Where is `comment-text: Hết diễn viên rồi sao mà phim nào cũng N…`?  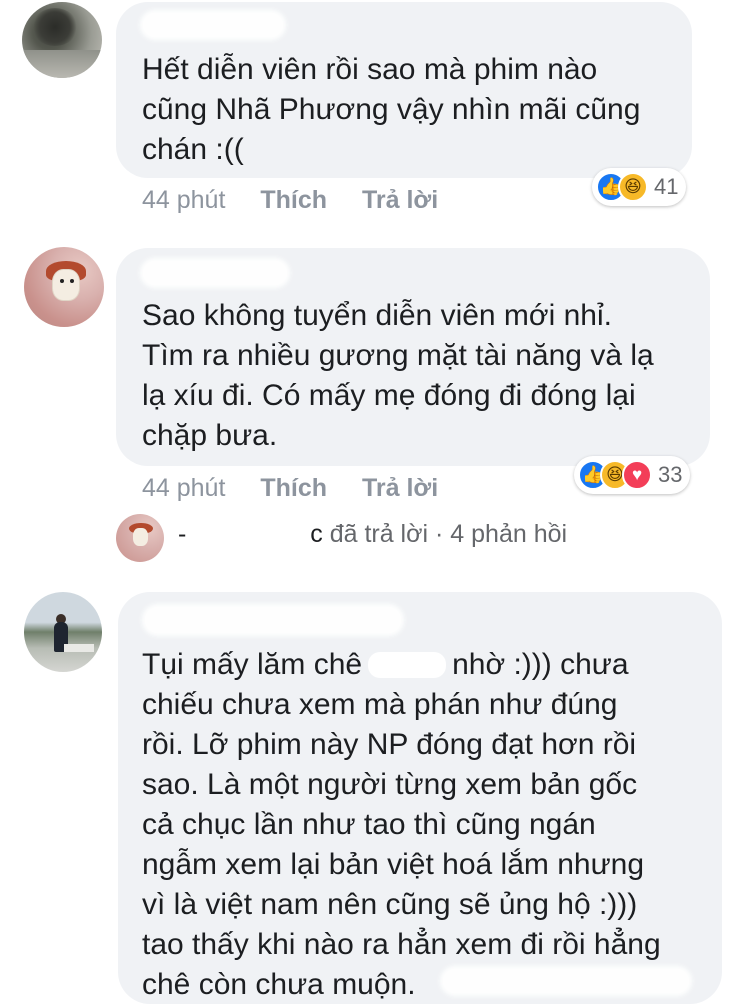
comment-text: Hết diễn viên rồi sao mà phim nào cũng N… is located at coordinates (391, 109).